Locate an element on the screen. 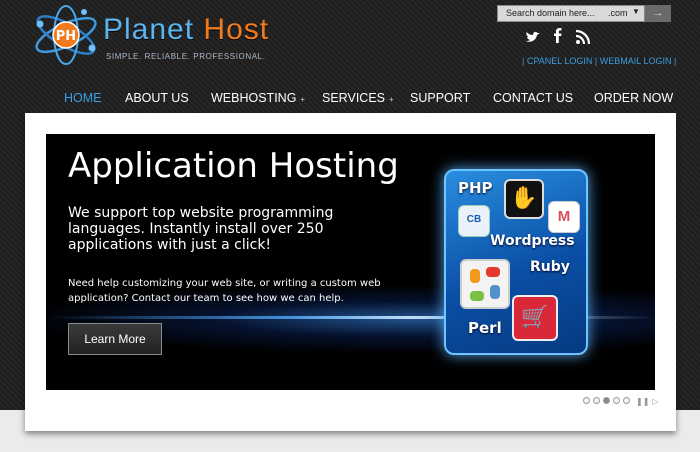 The width and height of the screenshot is (700, 452). nav-contact-us: CONTACT US is located at coordinates (533, 98).